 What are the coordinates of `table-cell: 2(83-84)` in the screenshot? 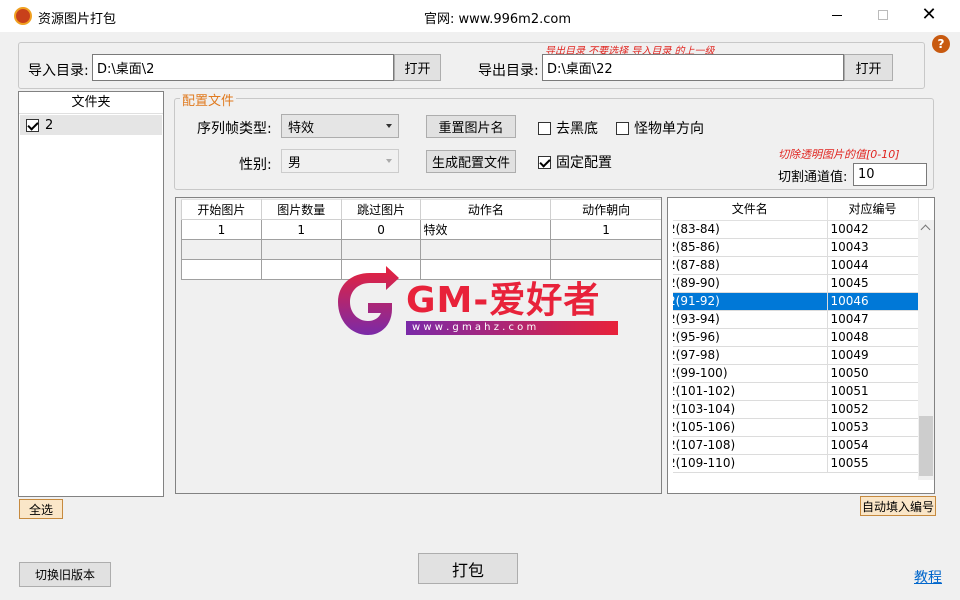 It's located at (750, 229).